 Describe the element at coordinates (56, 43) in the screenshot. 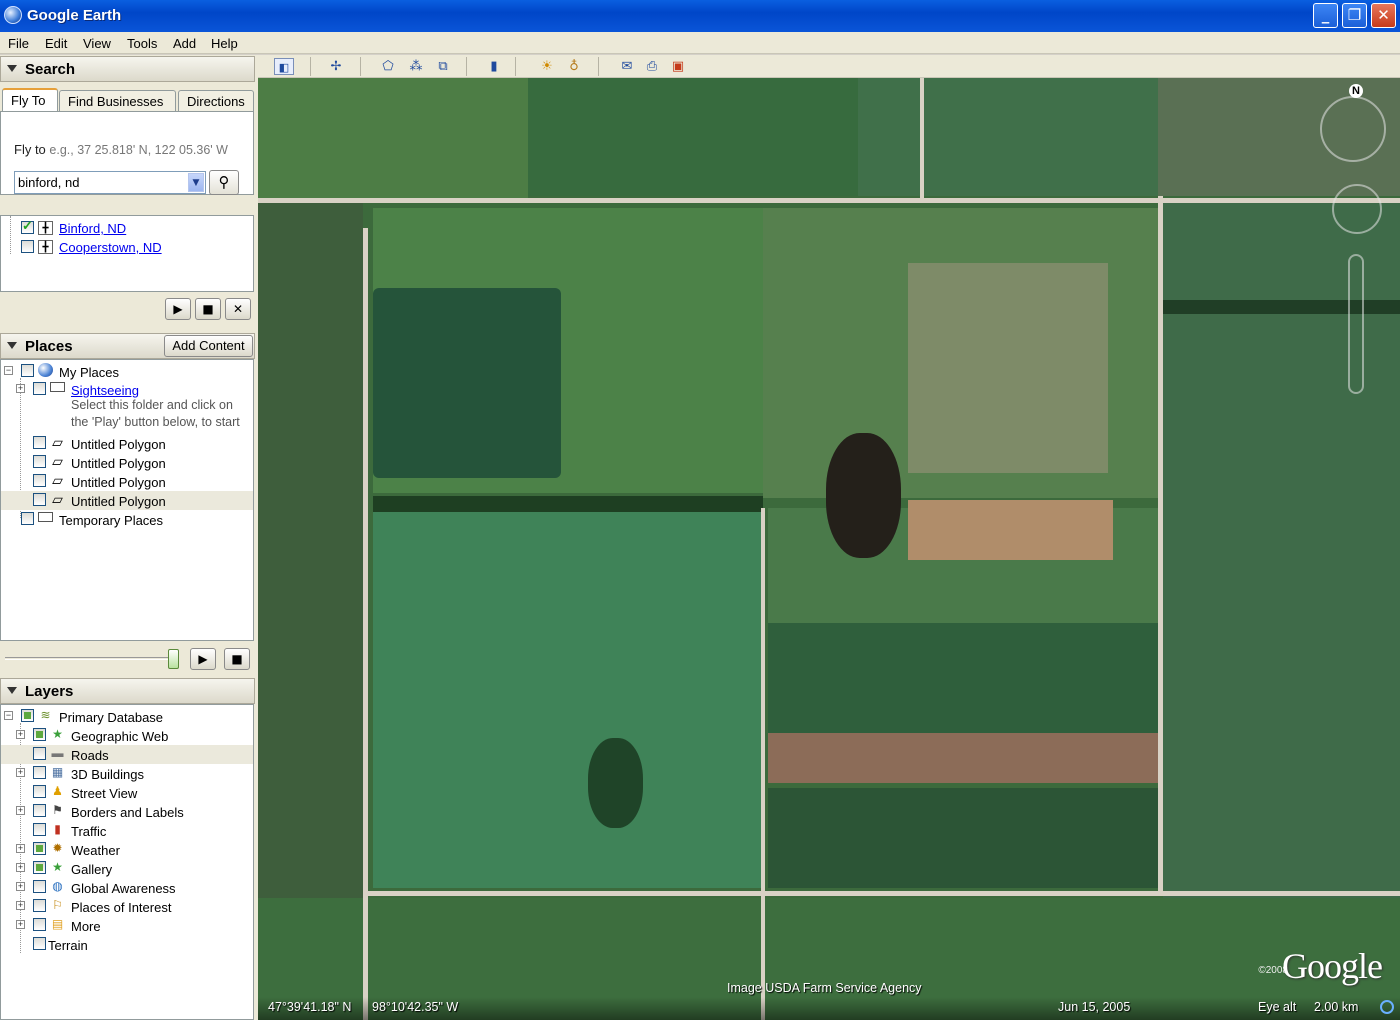

I see `menu-edit: Edit` at that location.